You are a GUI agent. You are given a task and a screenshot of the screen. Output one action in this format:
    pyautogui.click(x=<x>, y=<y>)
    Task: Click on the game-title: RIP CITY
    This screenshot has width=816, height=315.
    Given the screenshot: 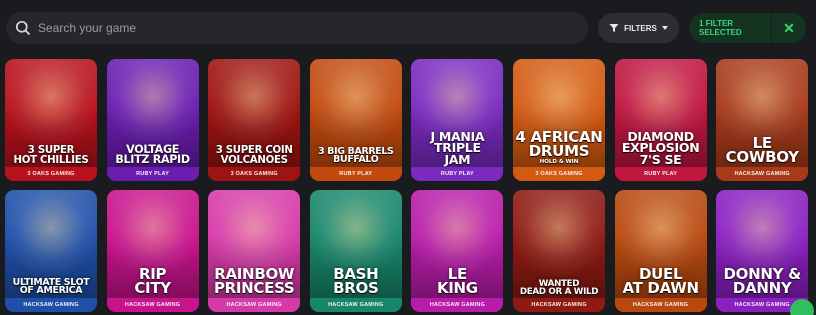 What is the action you would take?
    pyautogui.click(x=153, y=282)
    